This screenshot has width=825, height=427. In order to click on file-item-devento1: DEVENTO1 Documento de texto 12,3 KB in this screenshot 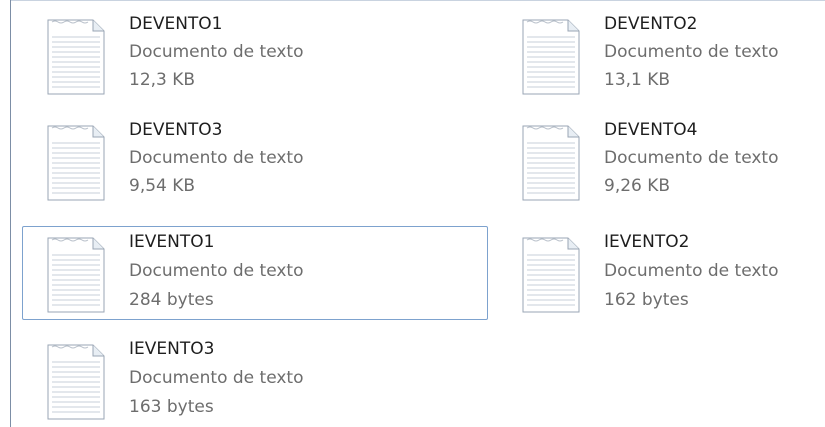, I will do `click(253, 55)`.